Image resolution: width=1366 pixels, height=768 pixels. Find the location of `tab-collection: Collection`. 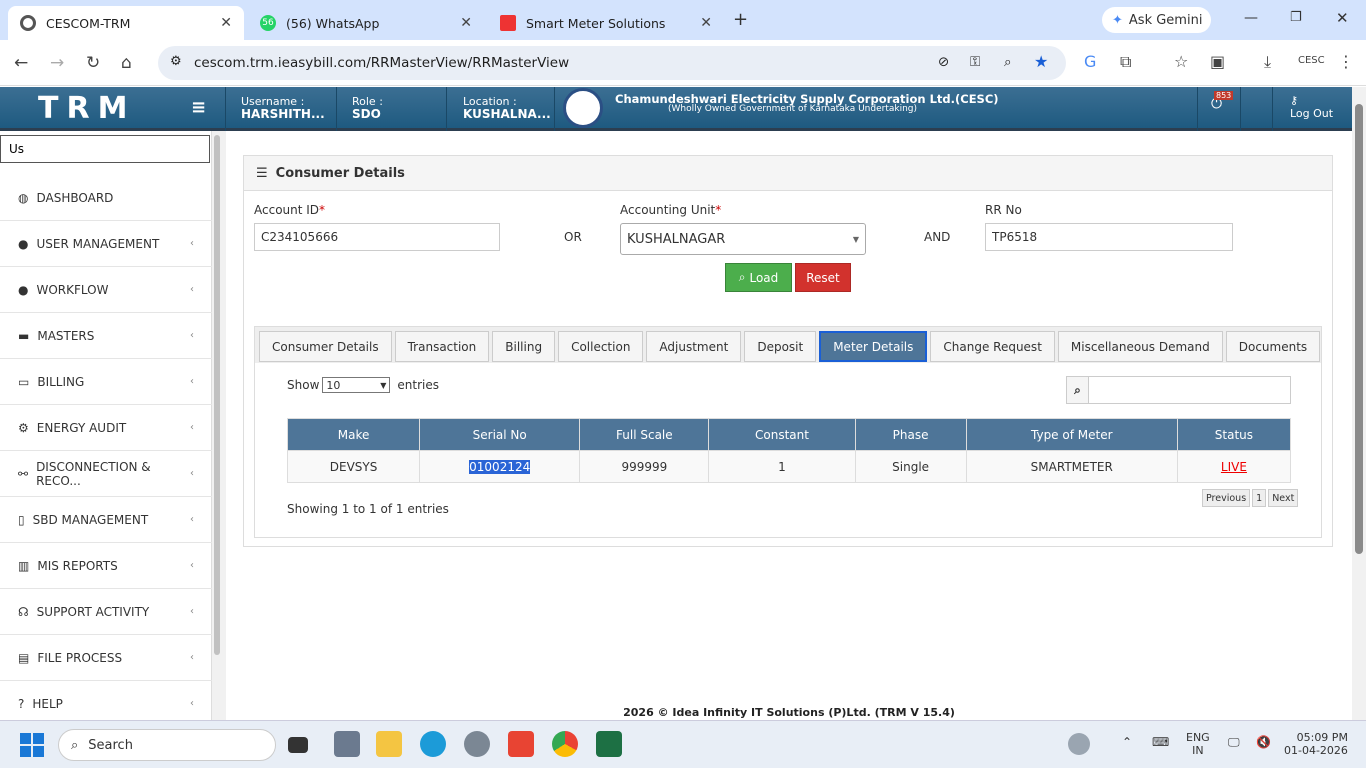

tab-collection: Collection is located at coordinates (601, 346).